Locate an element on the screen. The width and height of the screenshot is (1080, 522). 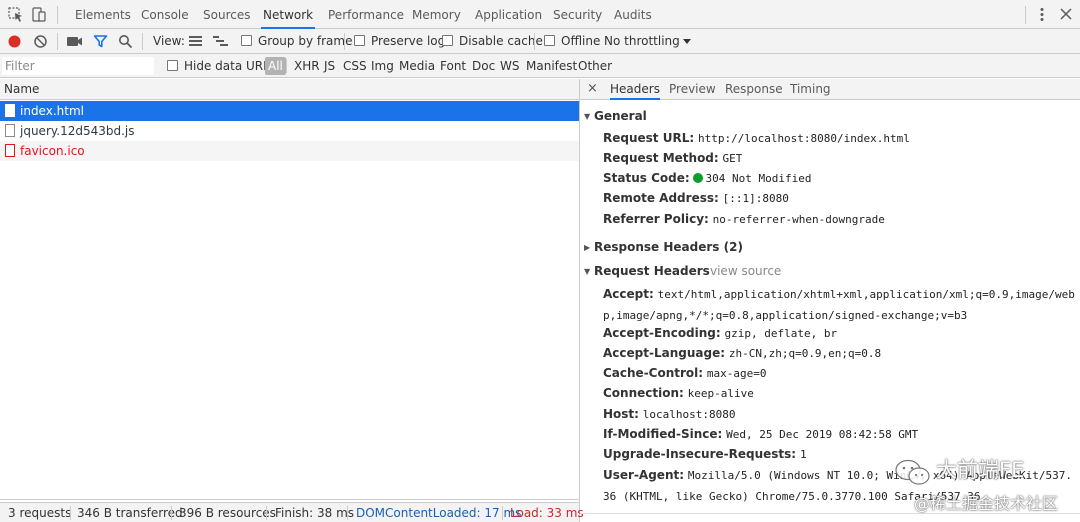
screenshot-camera-icon is located at coordinates (74, 41).